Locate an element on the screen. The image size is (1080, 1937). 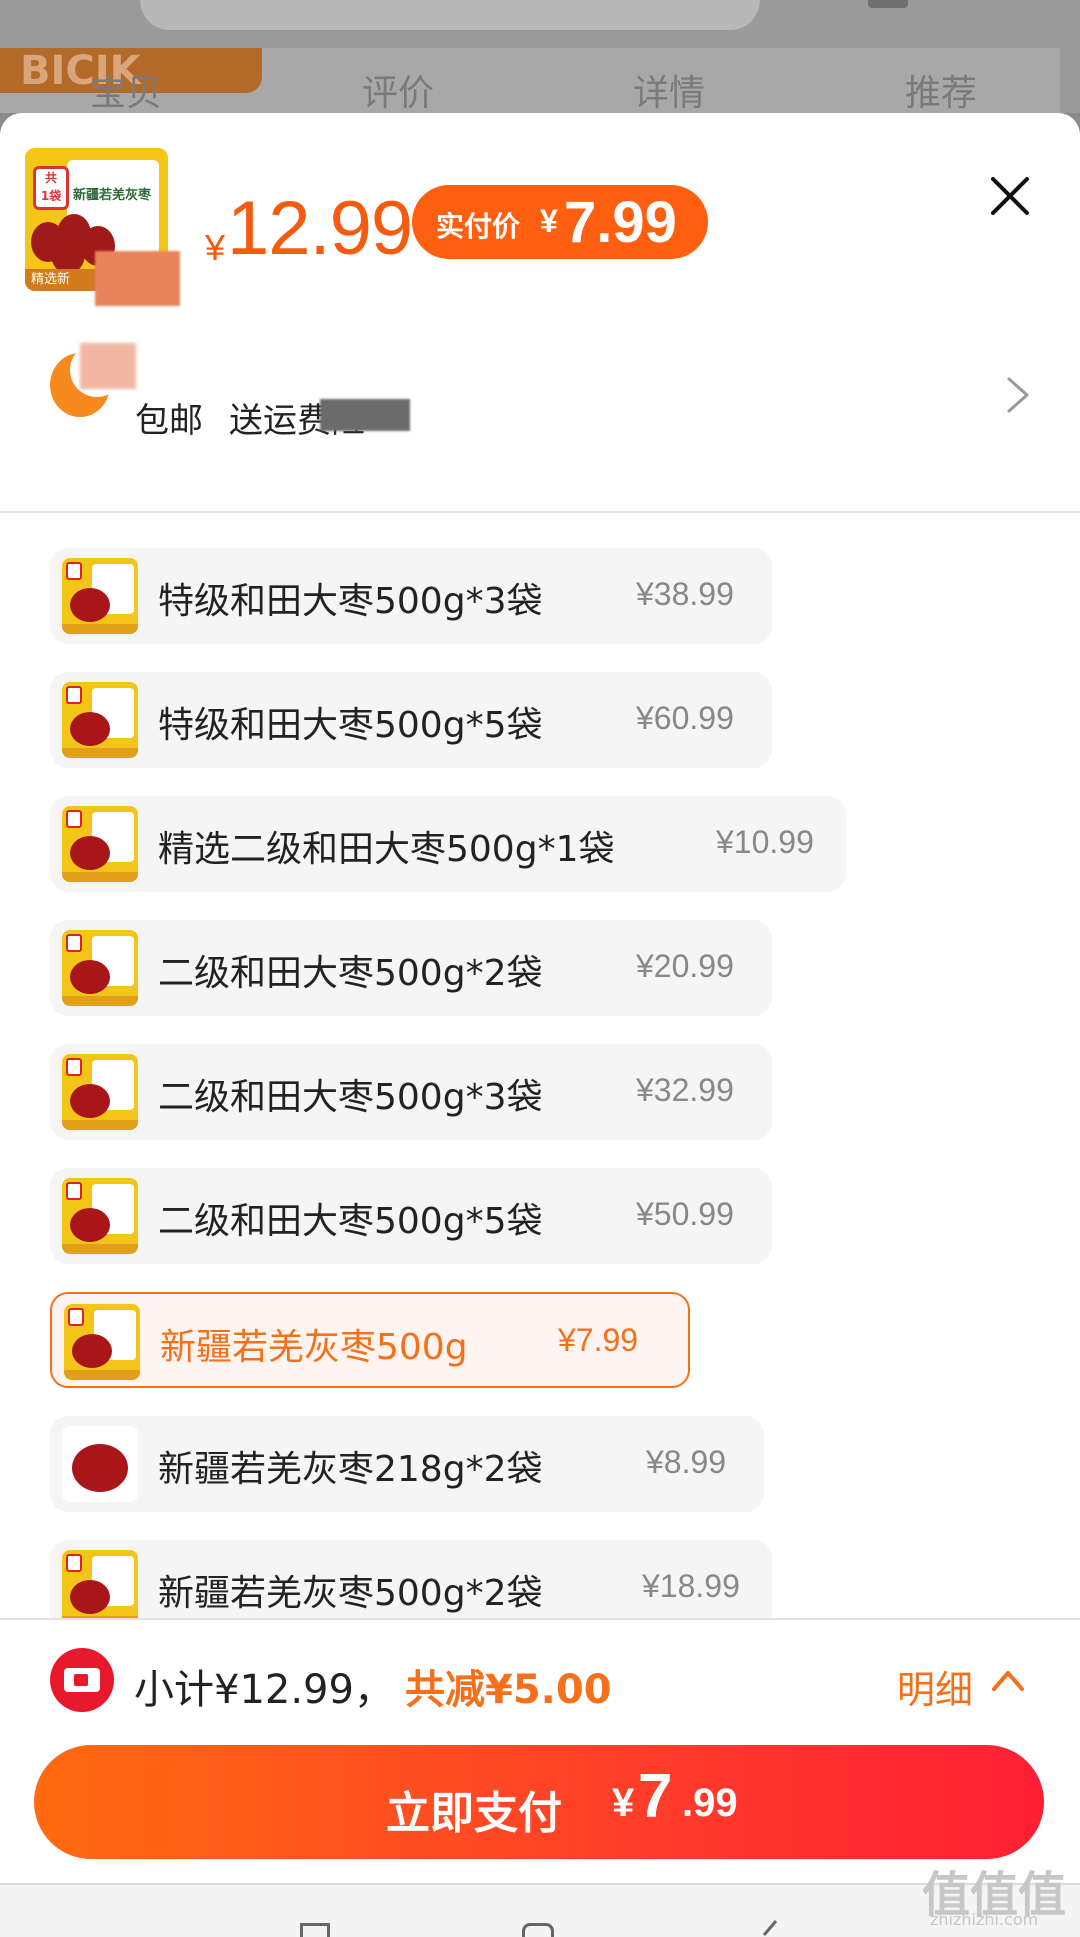
sku-name: 新疆若羌灰枣500g is located at coordinates (314, 1347).